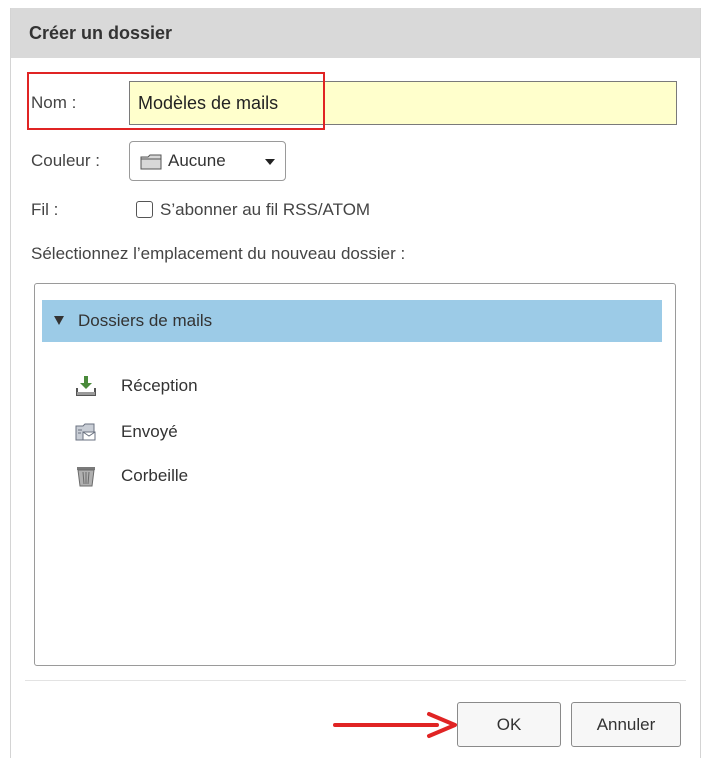  Describe the element at coordinates (265, 387) in the screenshot. I see `tree-item-inbox: Réception` at that location.